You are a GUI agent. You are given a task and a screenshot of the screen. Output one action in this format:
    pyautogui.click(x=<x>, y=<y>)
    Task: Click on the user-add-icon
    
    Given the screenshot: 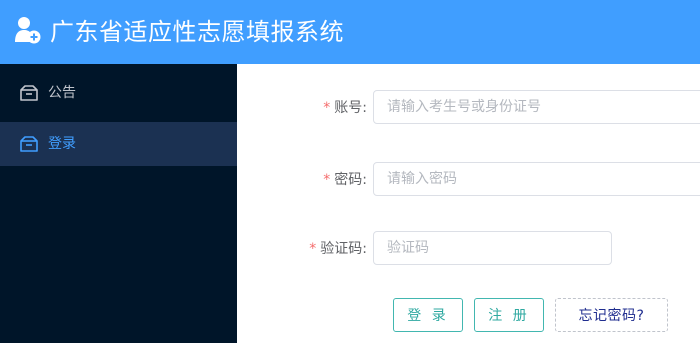 What is the action you would take?
    pyautogui.click(x=28, y=30)
    